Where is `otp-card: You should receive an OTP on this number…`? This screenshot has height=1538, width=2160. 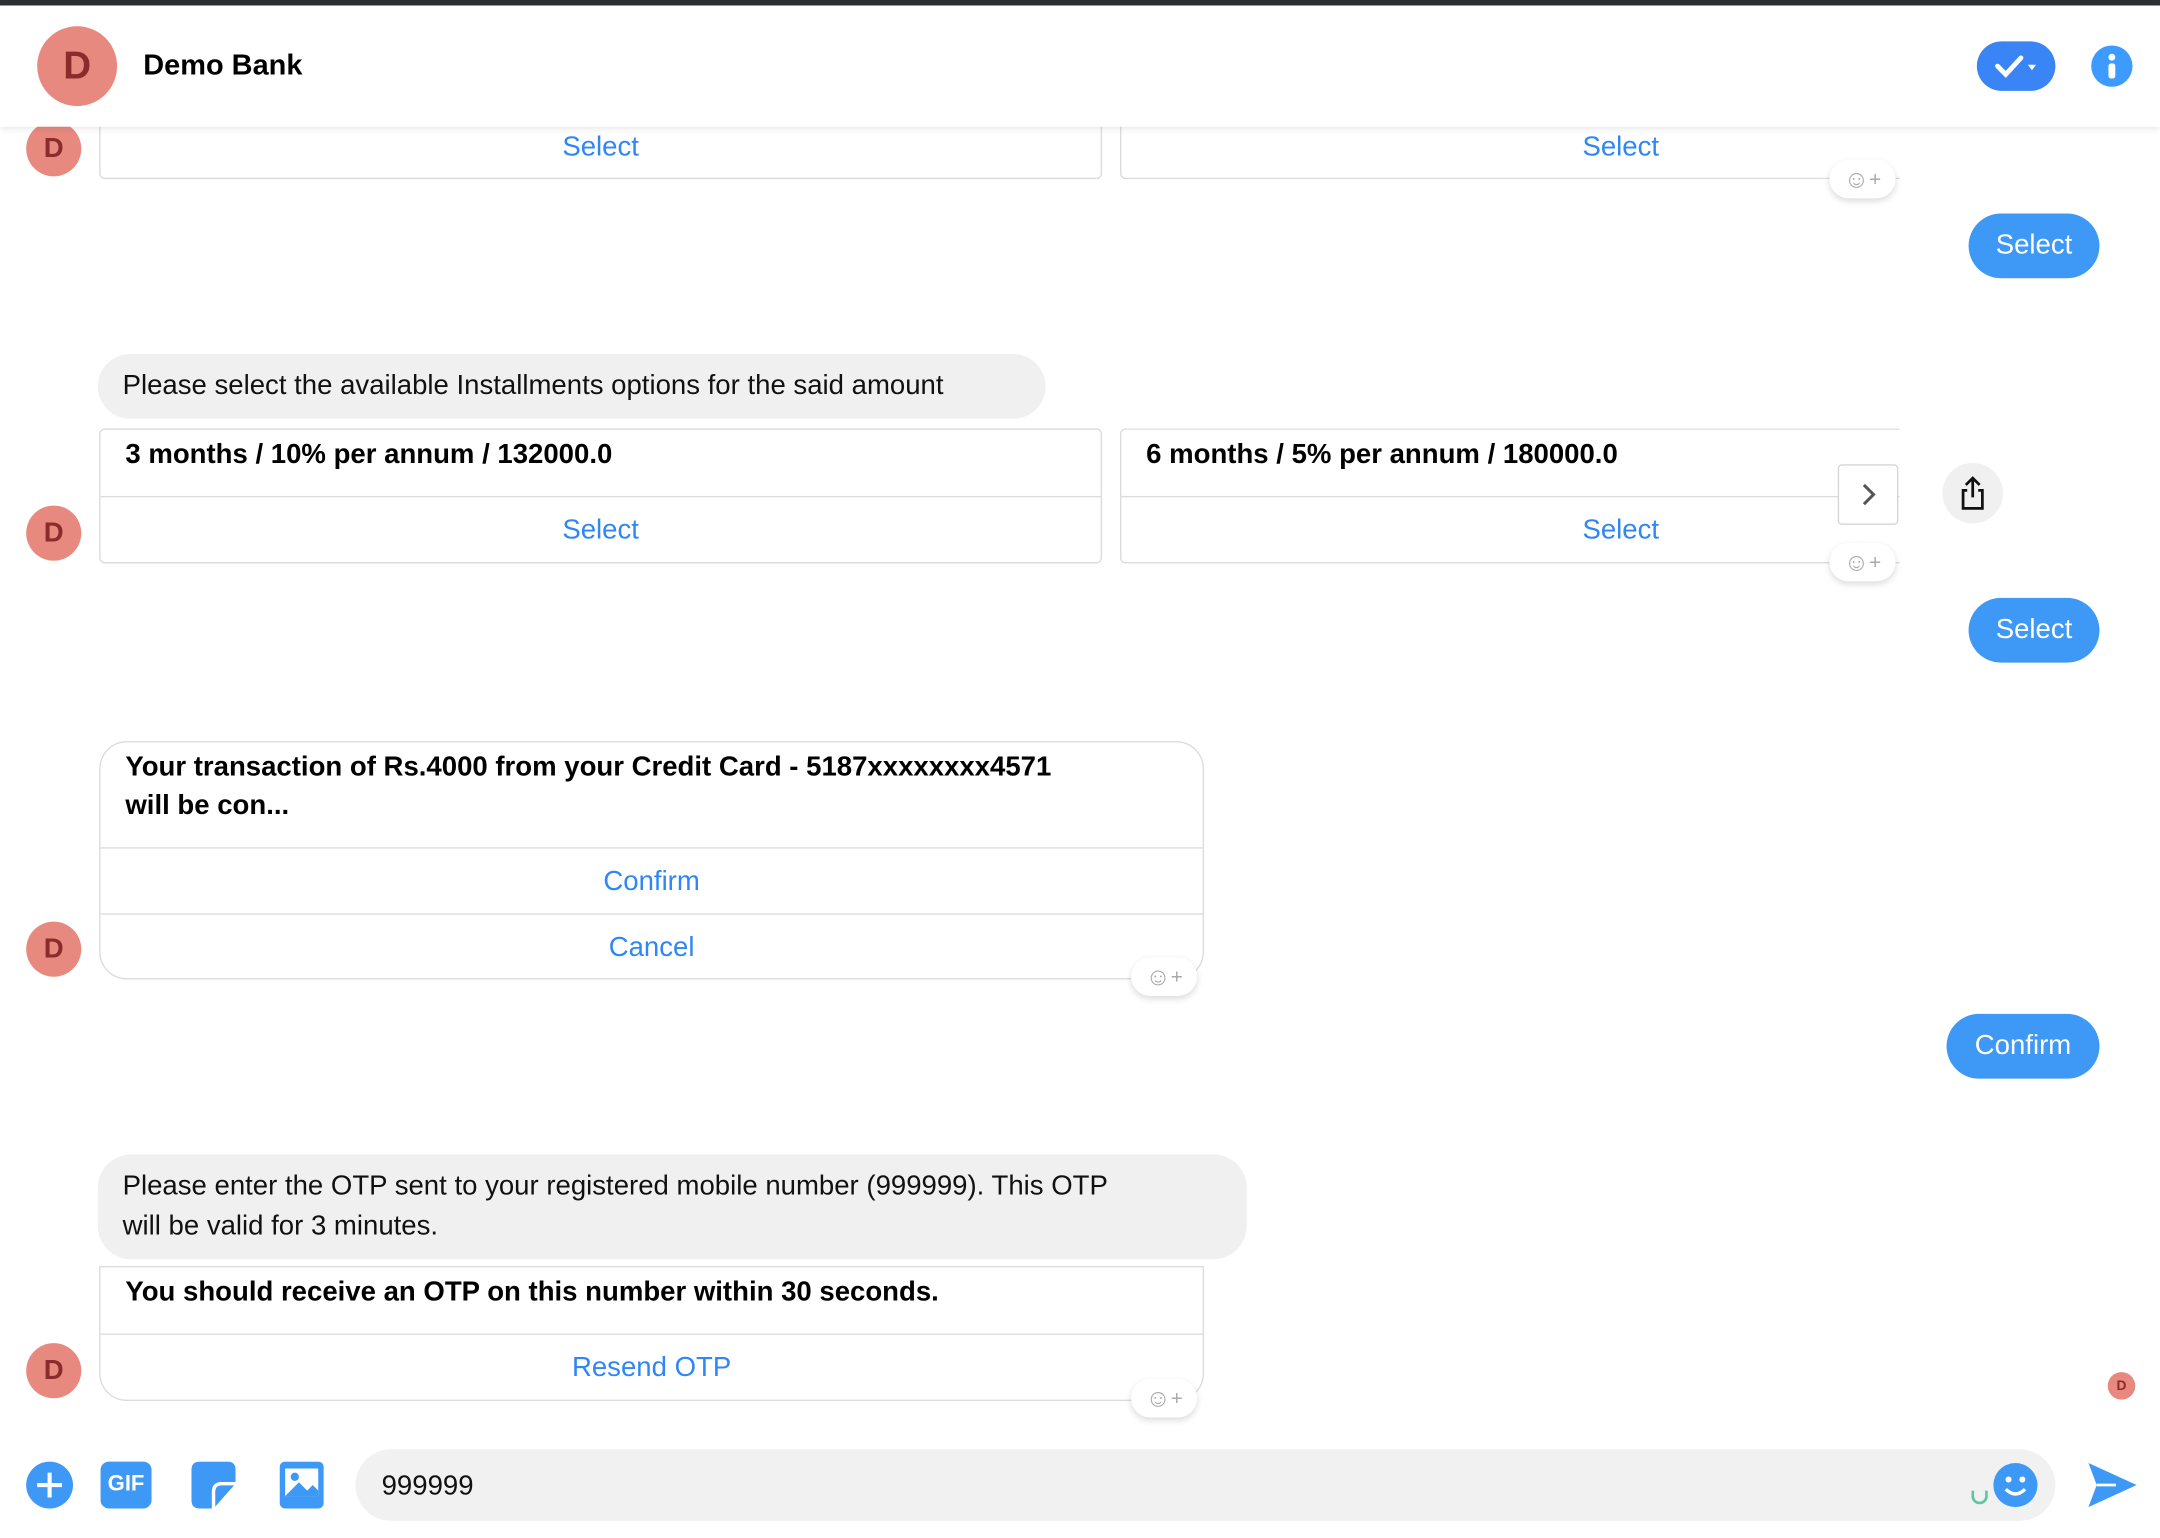
otp-card: You should receive an OTP on this number… is located at coordinates (652, 1334).